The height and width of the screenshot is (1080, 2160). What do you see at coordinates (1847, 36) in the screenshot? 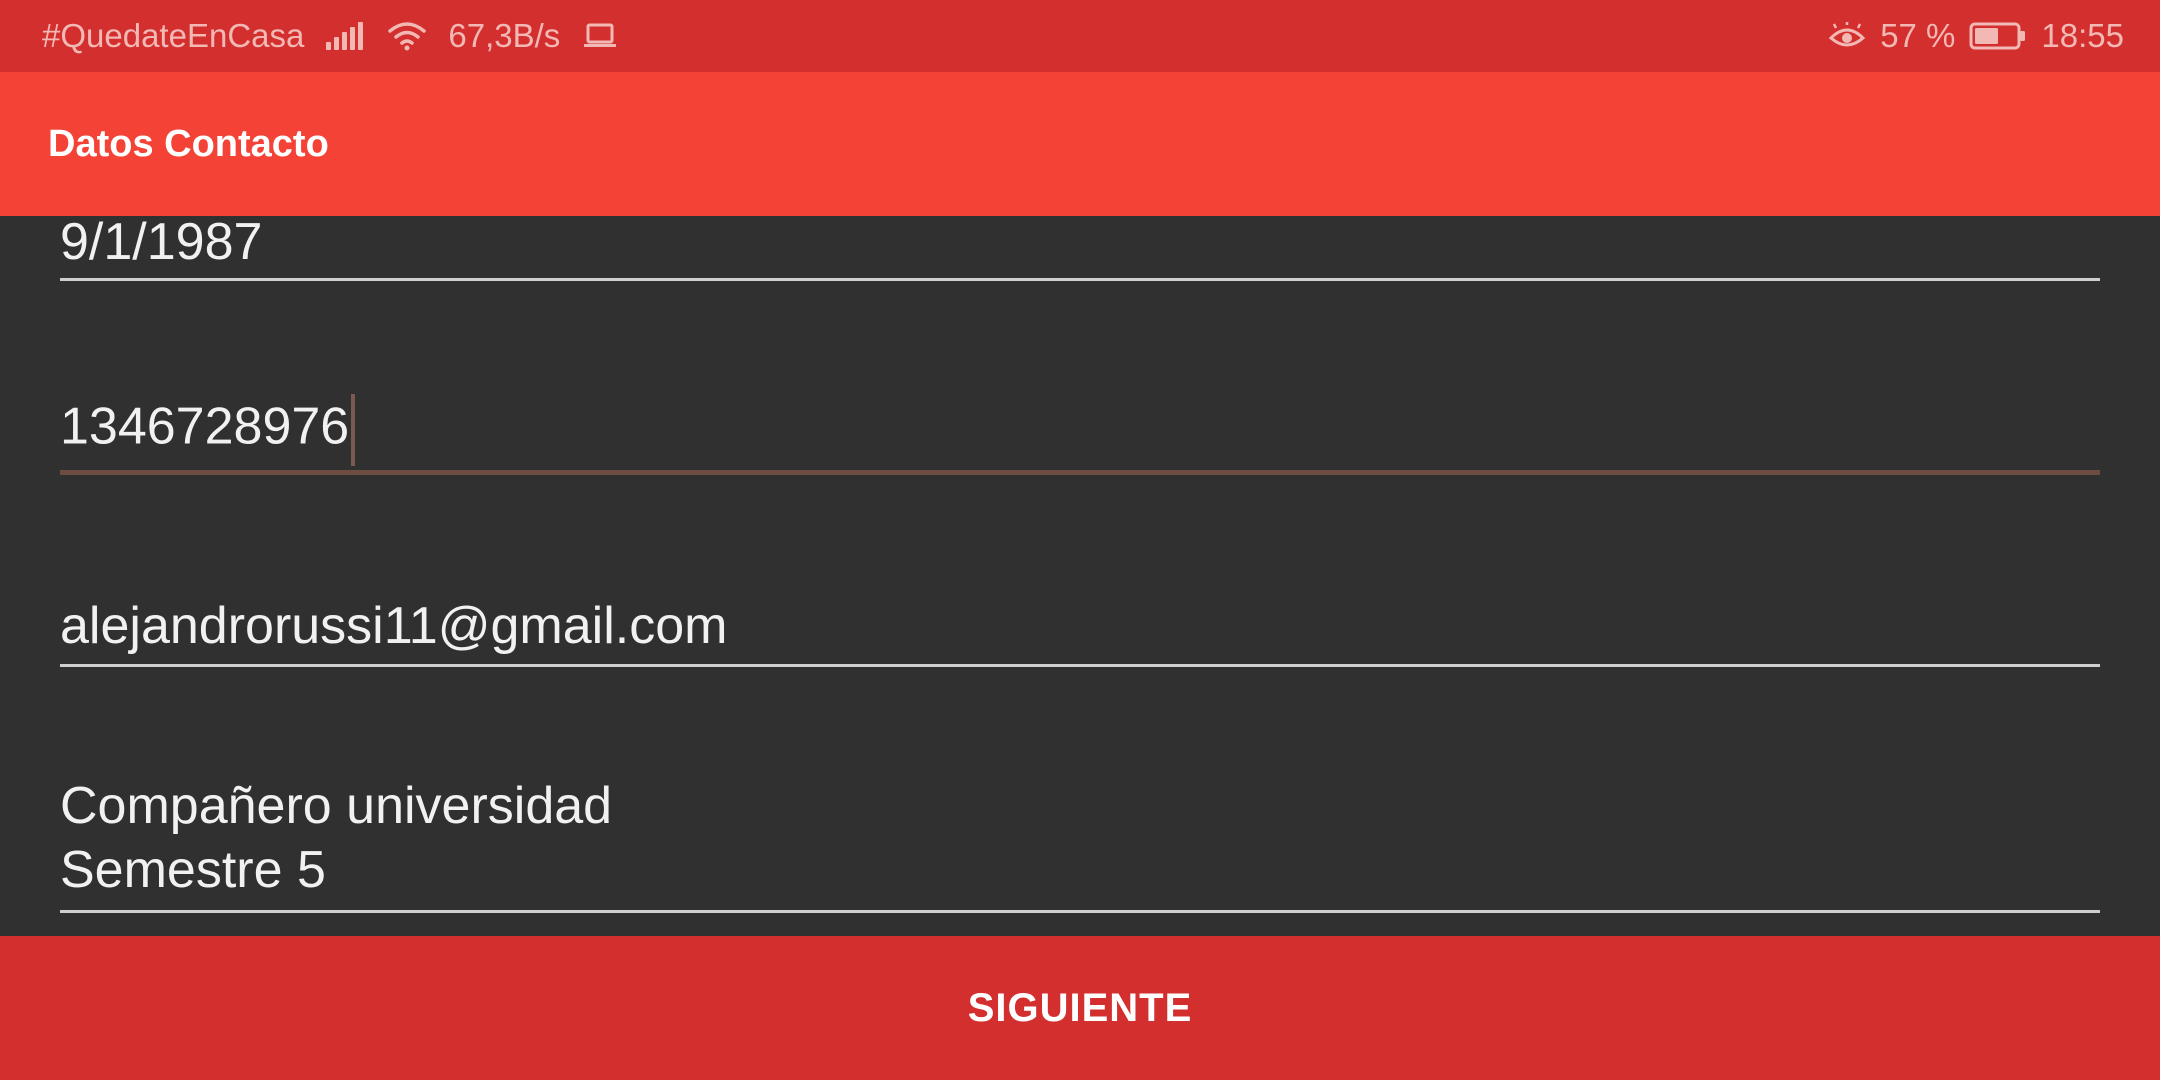
I see `eye-icon` at bounding box center [1847, 36].